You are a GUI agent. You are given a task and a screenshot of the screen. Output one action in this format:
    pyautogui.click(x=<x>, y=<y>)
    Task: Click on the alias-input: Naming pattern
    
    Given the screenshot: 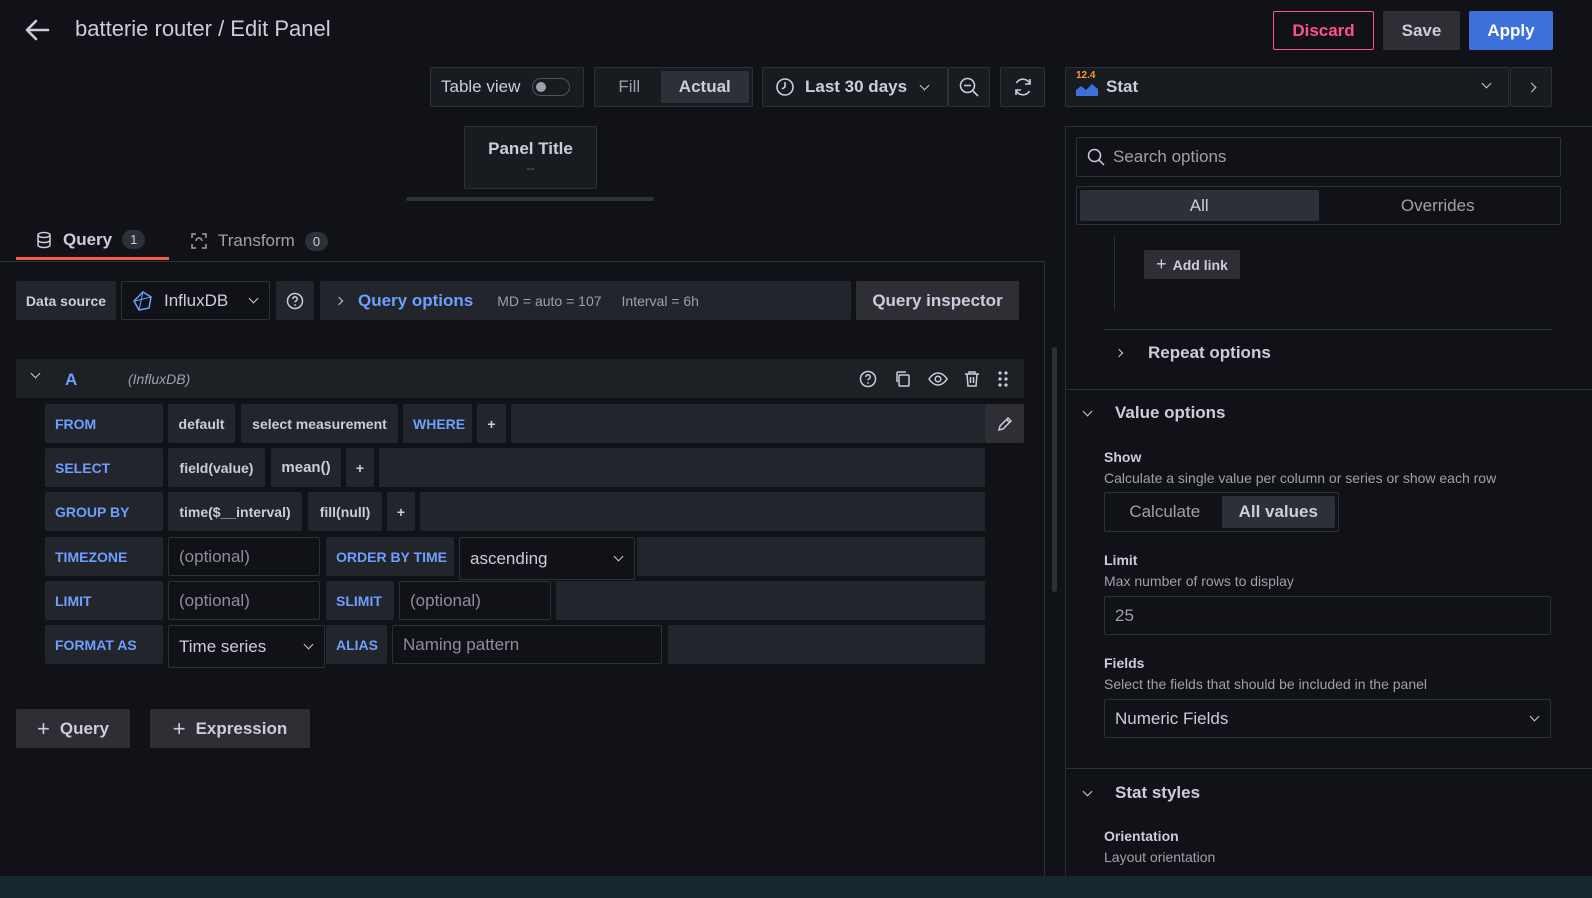 What is the action you would take?
    pyautogui.click(x=527, y=644)
    